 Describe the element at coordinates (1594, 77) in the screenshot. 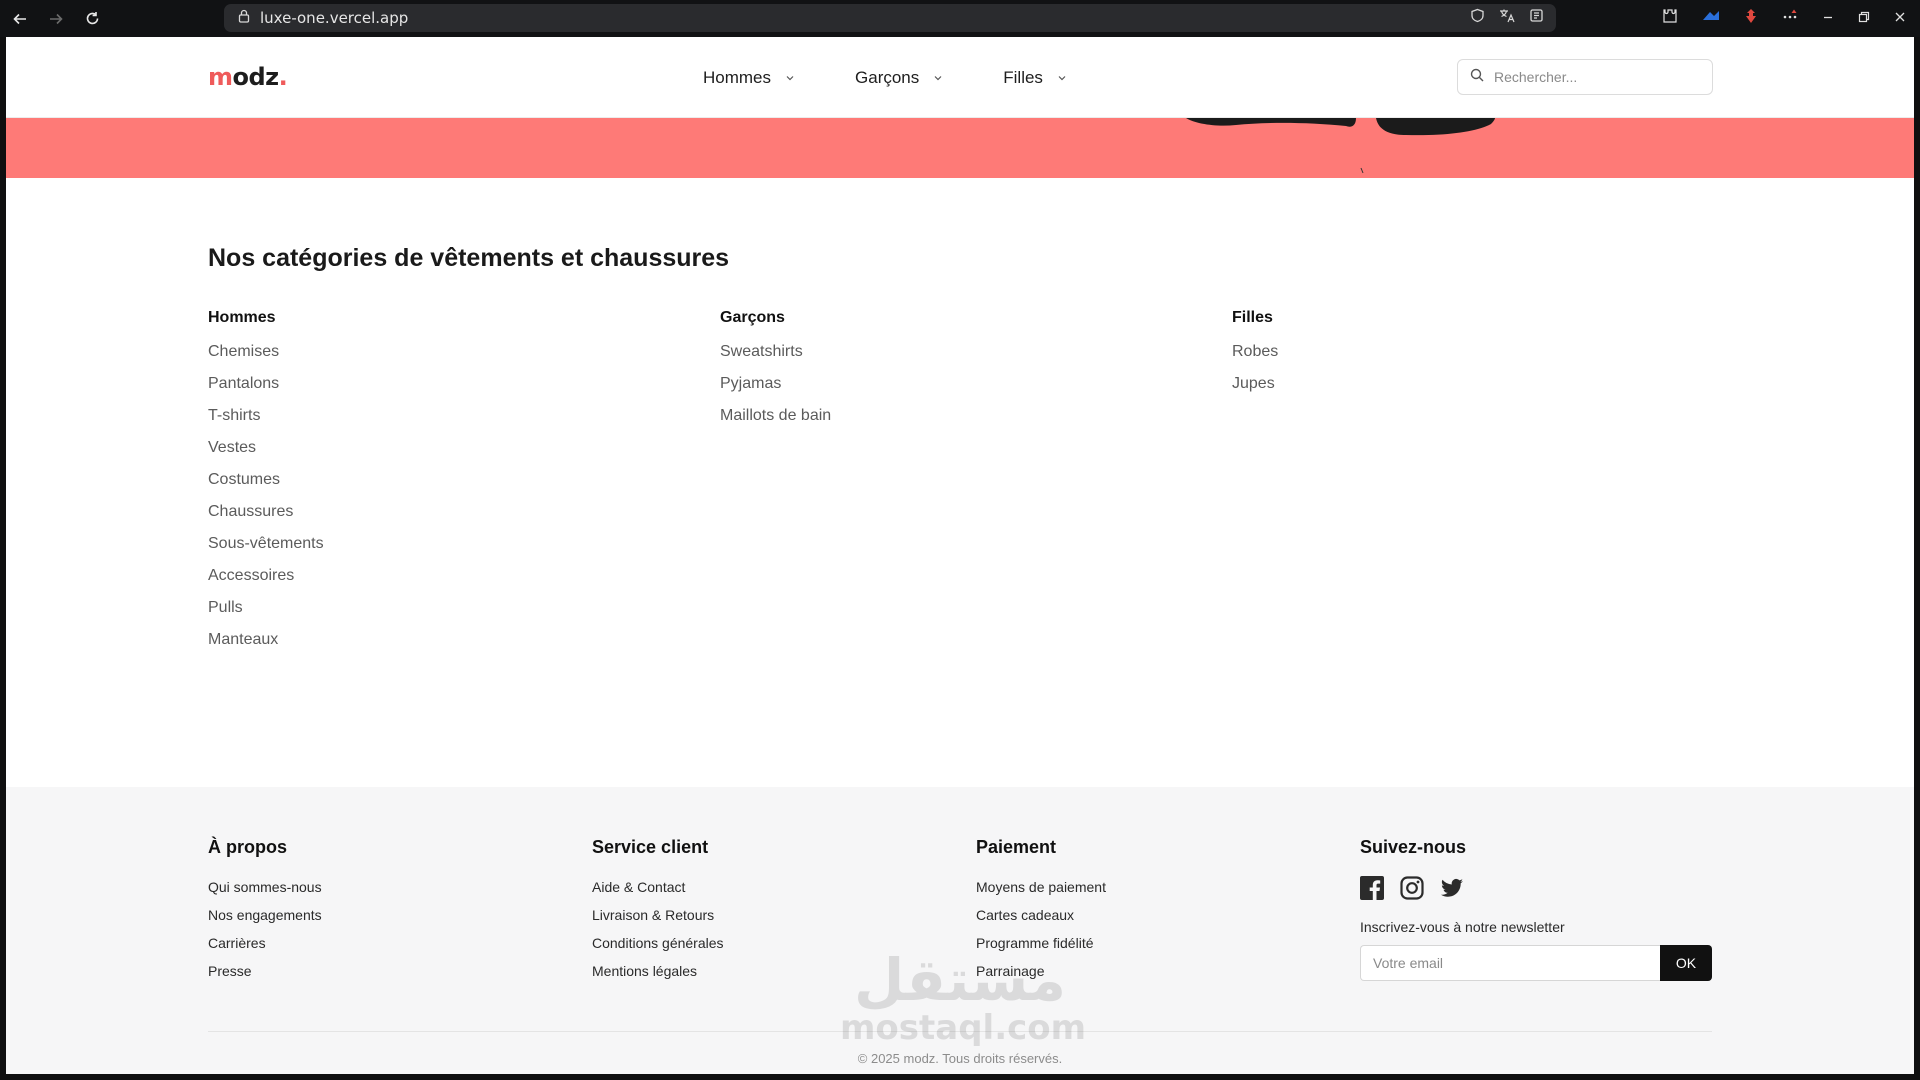

I see `search-input` at that location.